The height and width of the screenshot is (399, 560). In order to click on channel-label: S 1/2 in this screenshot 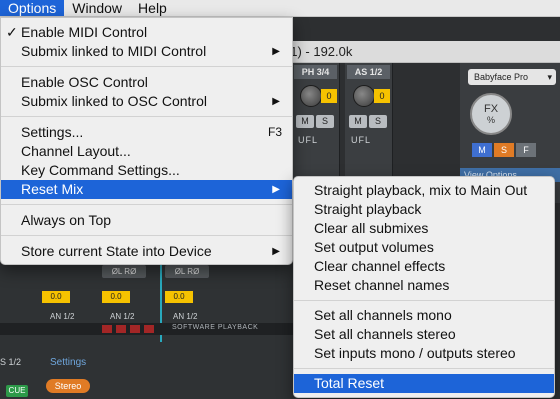, I will do `click(11, 362)`.